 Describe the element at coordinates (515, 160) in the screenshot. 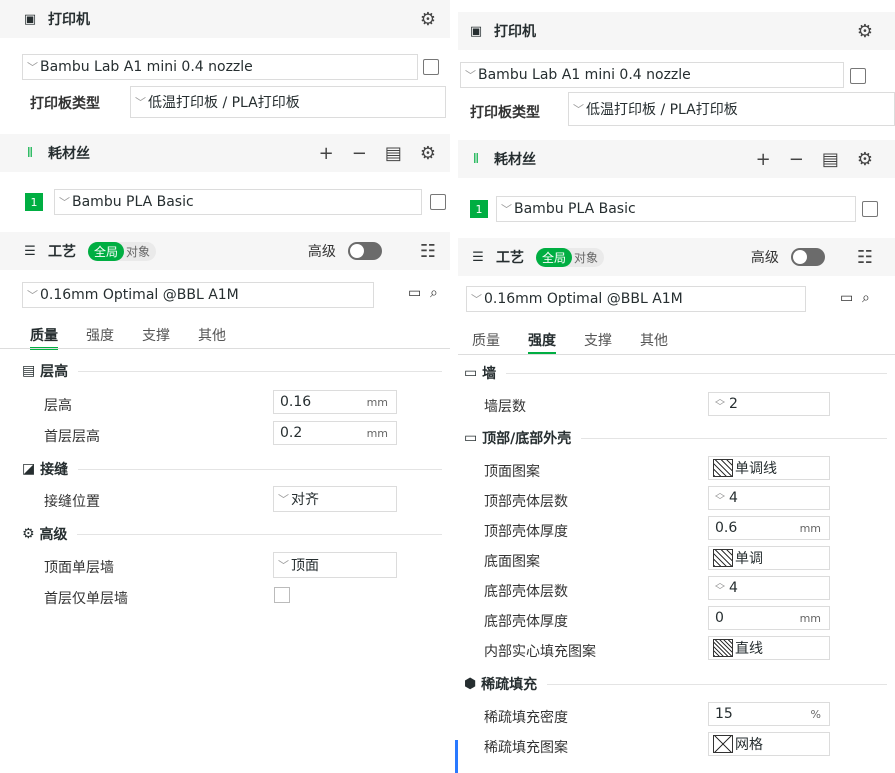

I see `filament-title: 耗材丝` at that location.